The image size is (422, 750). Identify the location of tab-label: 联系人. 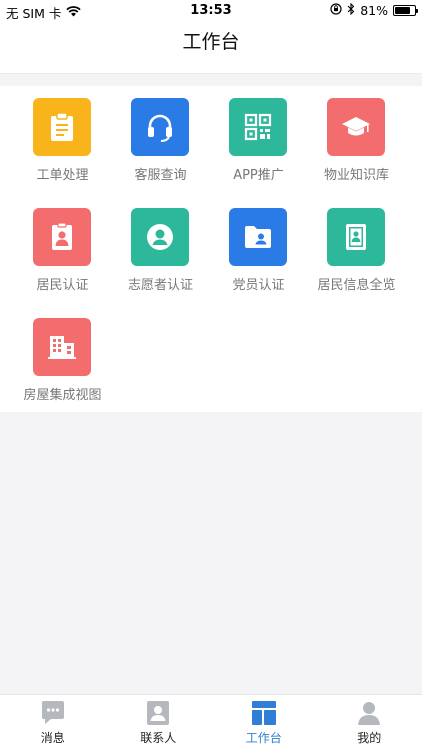
(158, 738).